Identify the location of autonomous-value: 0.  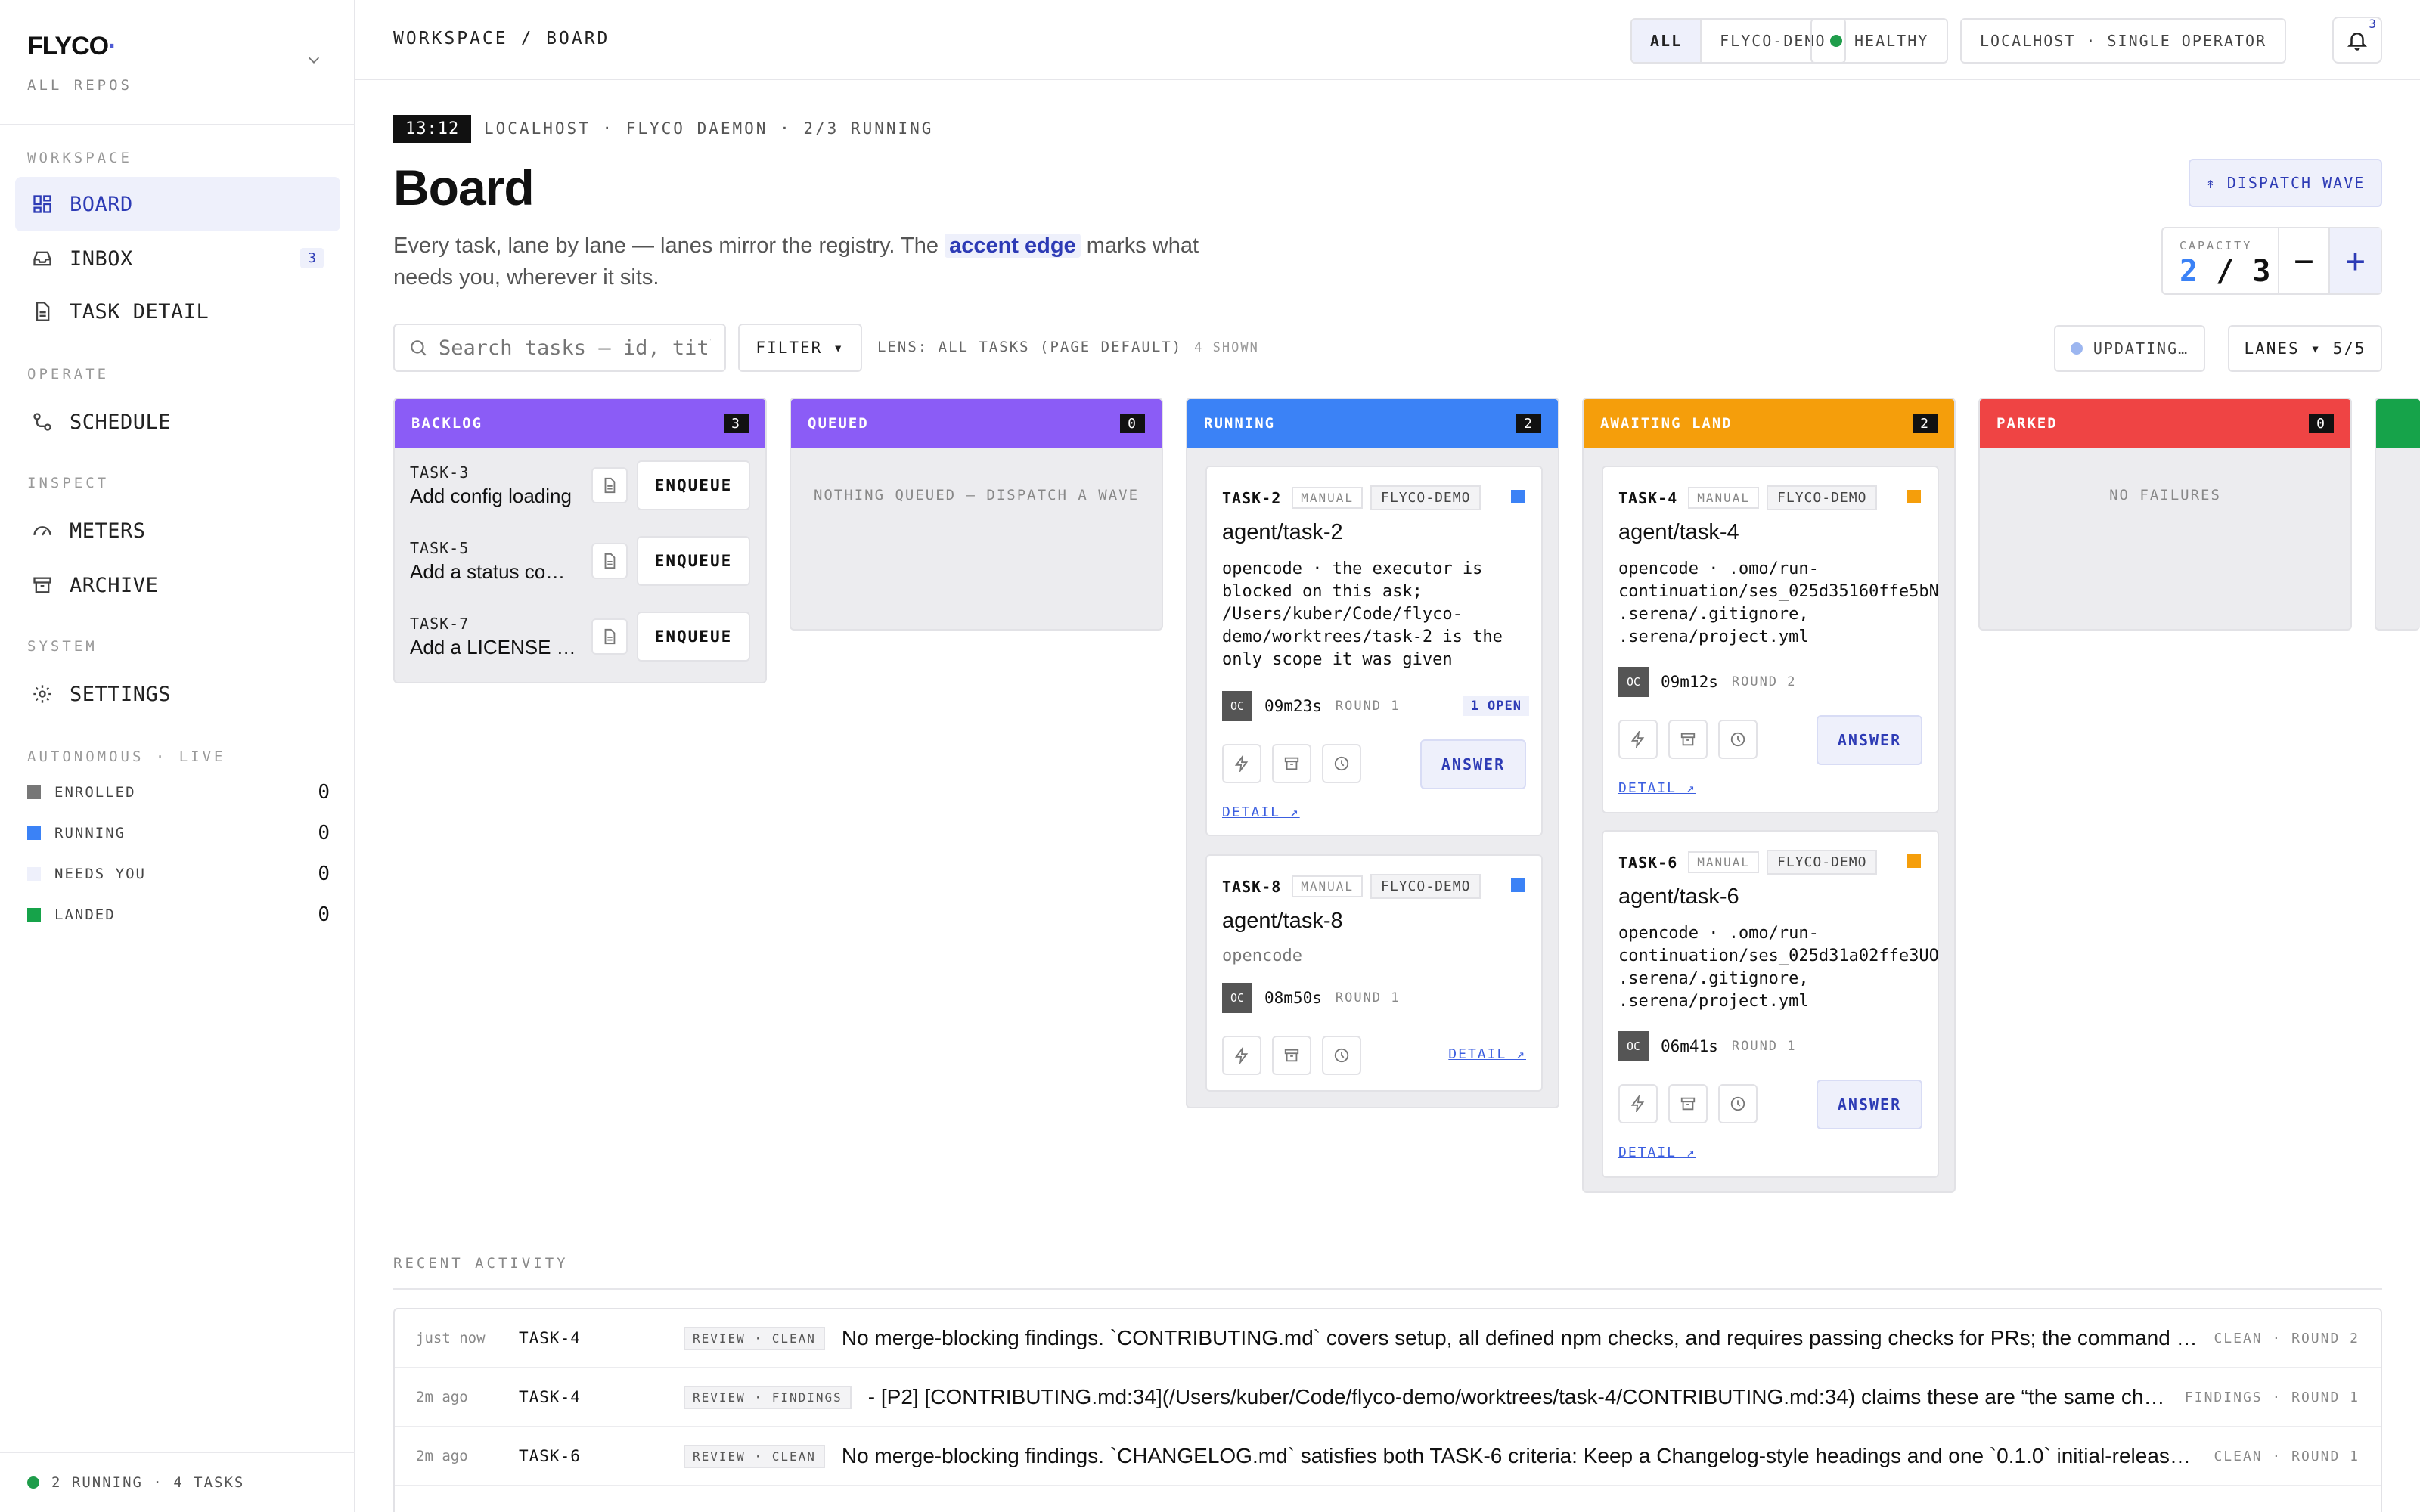
(324, 833).